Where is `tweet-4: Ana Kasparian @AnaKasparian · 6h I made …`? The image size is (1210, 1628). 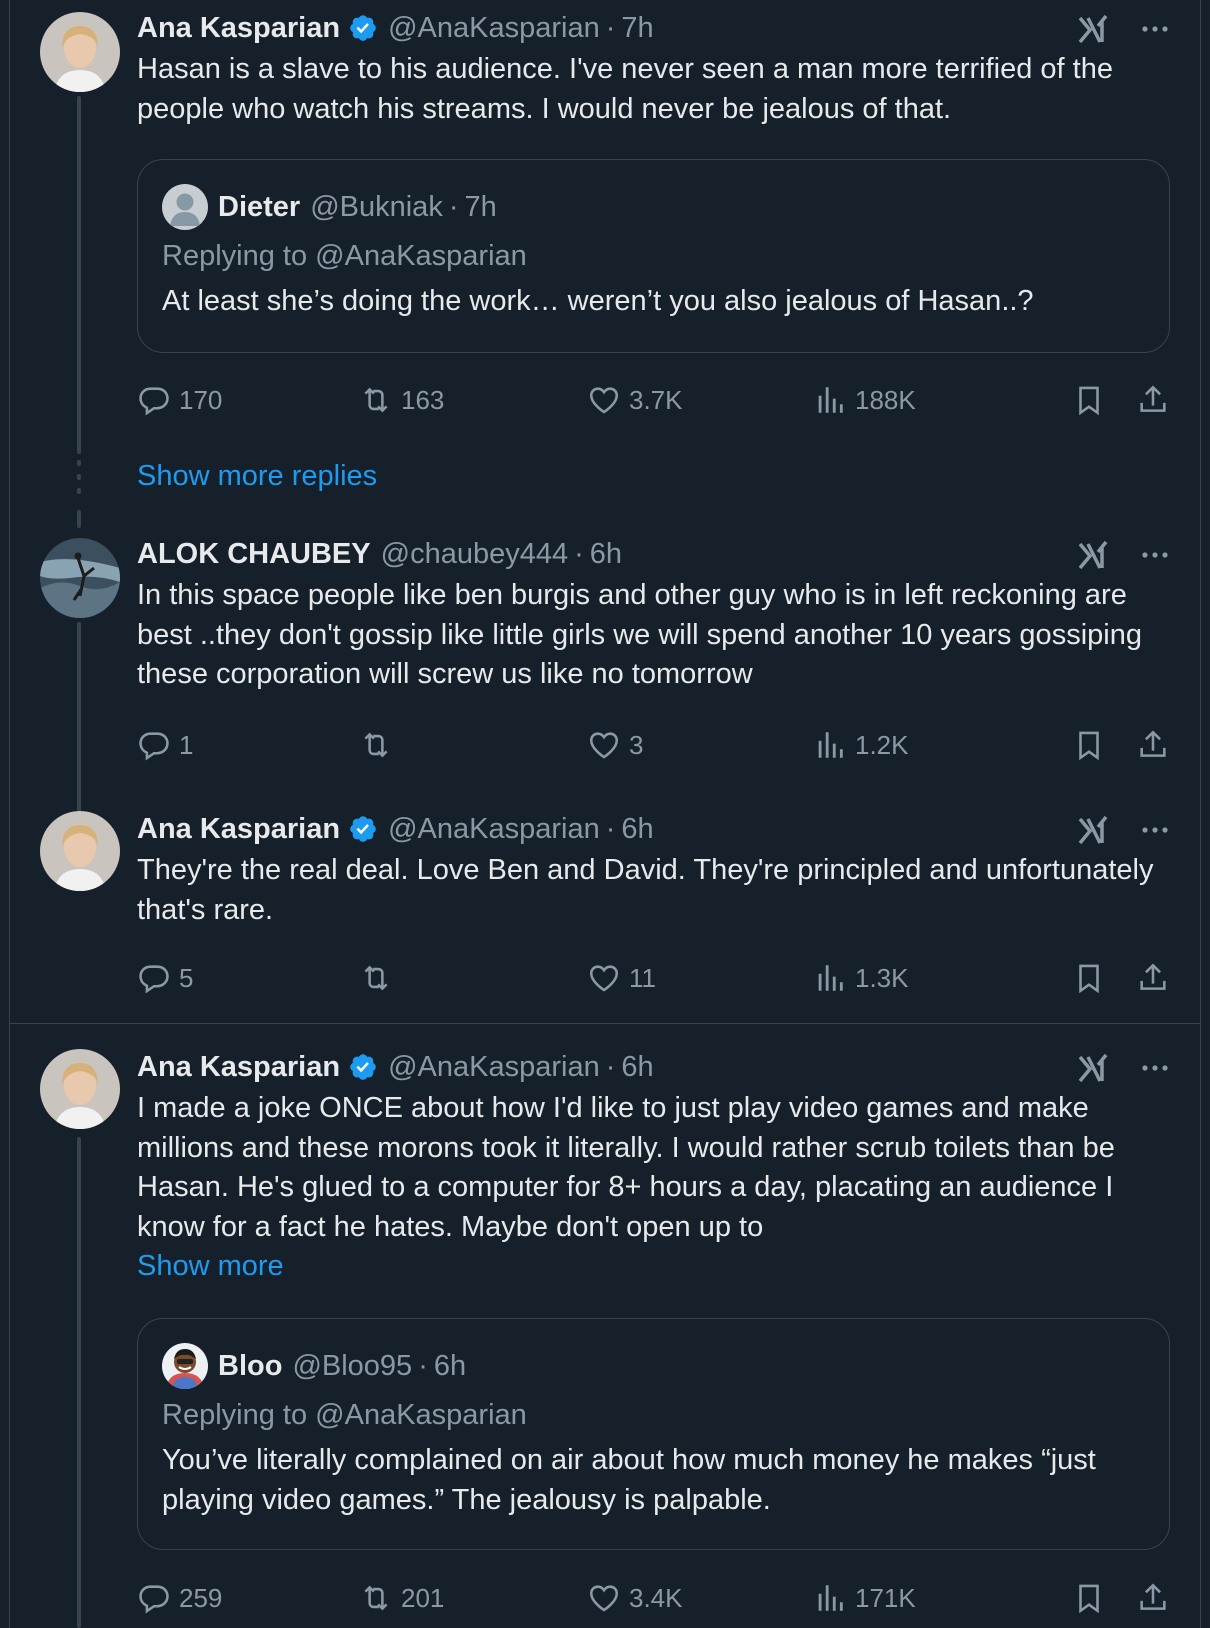 tweet-4: Ana Kasparian @AnaKasparian · 6h I made … is located at coordinates (653, 1168).